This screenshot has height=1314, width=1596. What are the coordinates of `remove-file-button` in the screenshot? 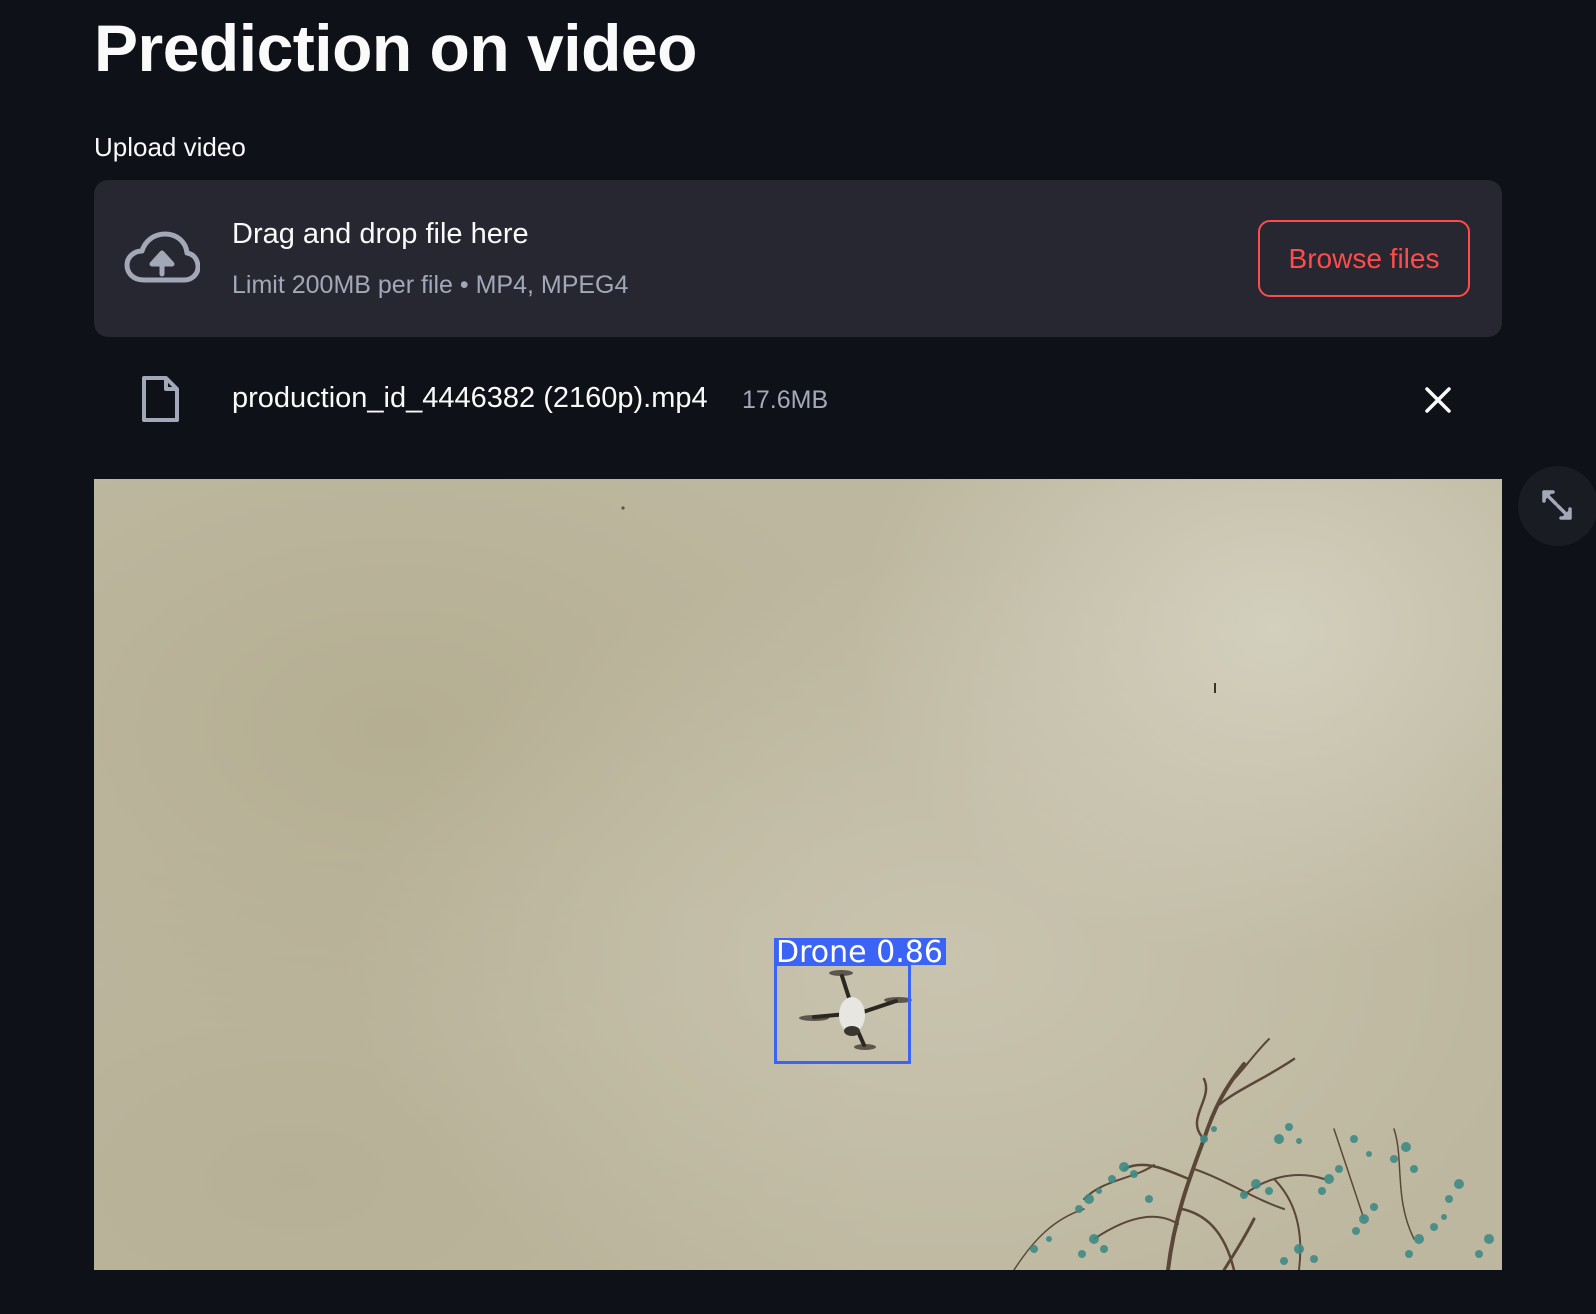 It's located at (1438, 400).